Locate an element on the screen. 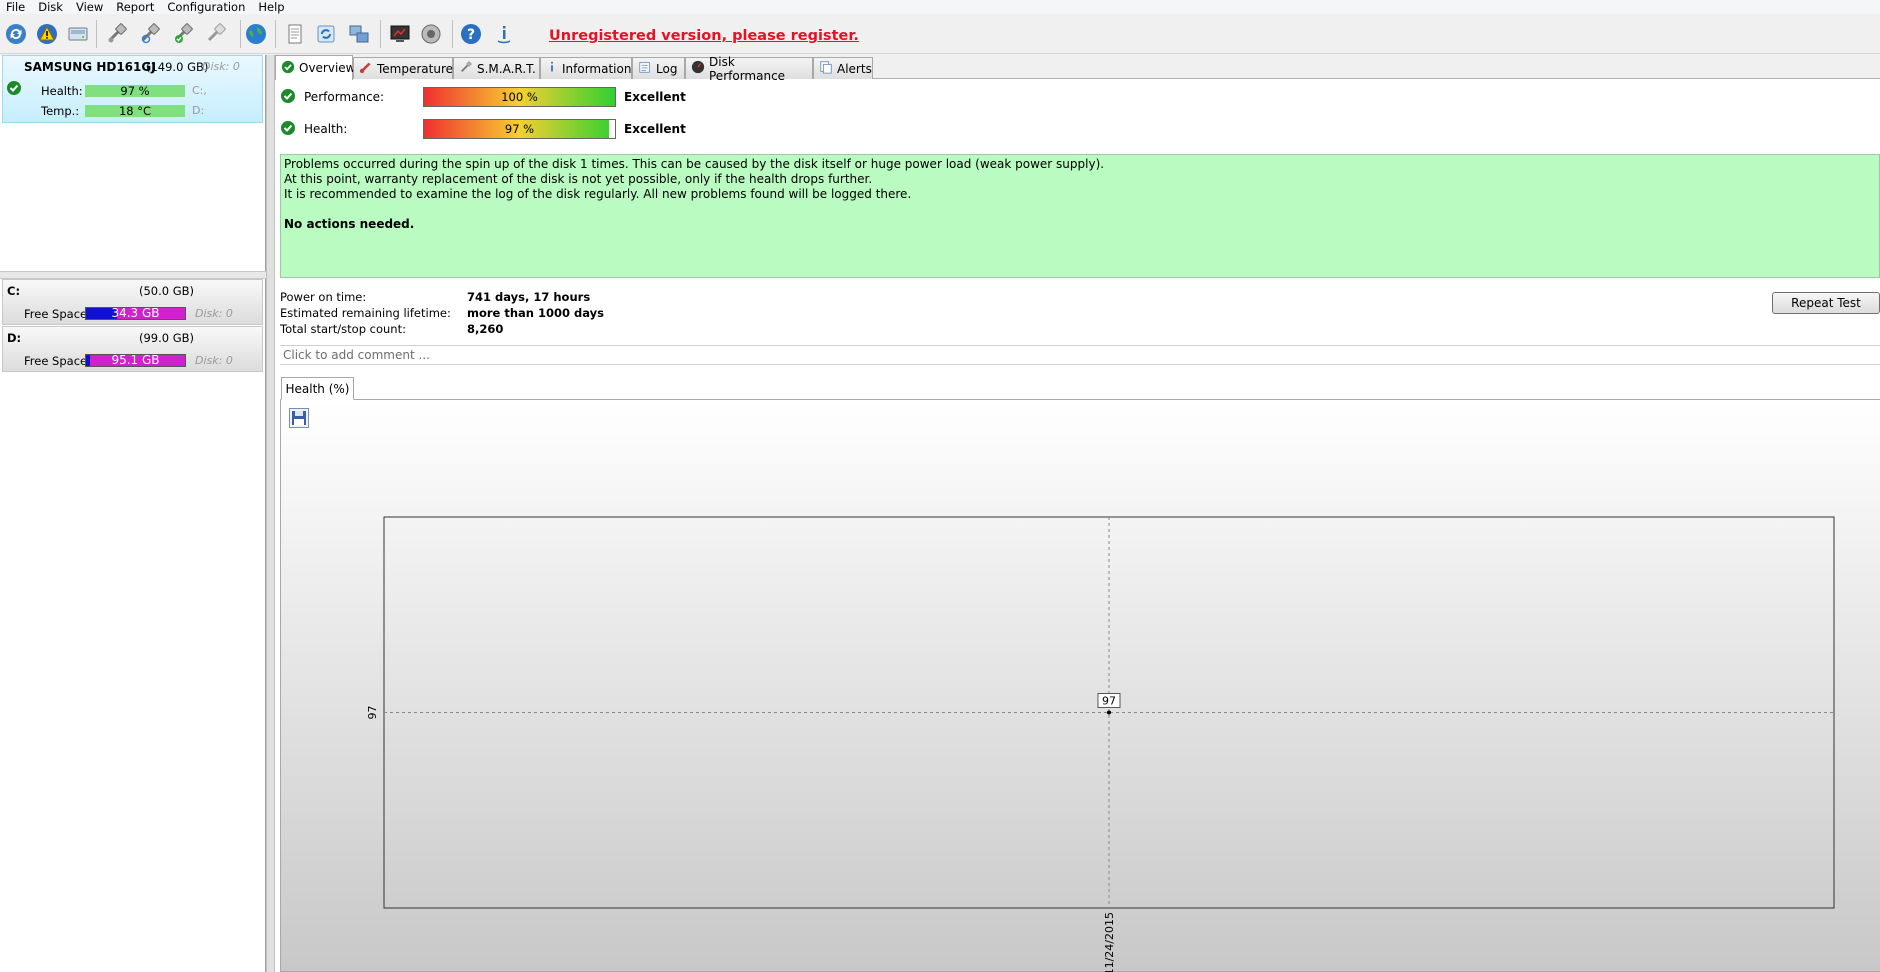  alerts-icon is located at coordinates (826, 68).